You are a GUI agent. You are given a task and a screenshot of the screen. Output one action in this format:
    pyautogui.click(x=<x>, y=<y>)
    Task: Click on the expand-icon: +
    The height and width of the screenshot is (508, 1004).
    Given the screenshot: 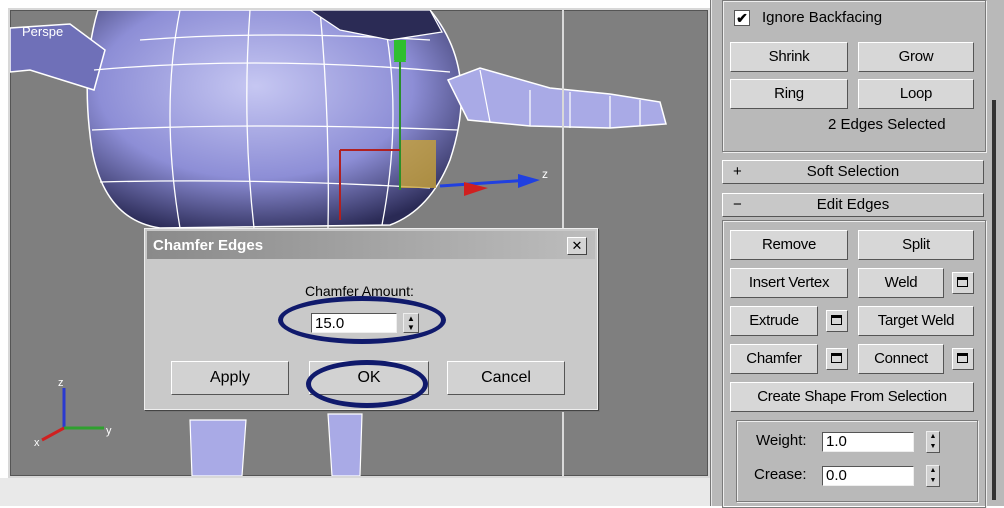 What is the action you would take?
    pyautogui.click(x=737, y=171)
    